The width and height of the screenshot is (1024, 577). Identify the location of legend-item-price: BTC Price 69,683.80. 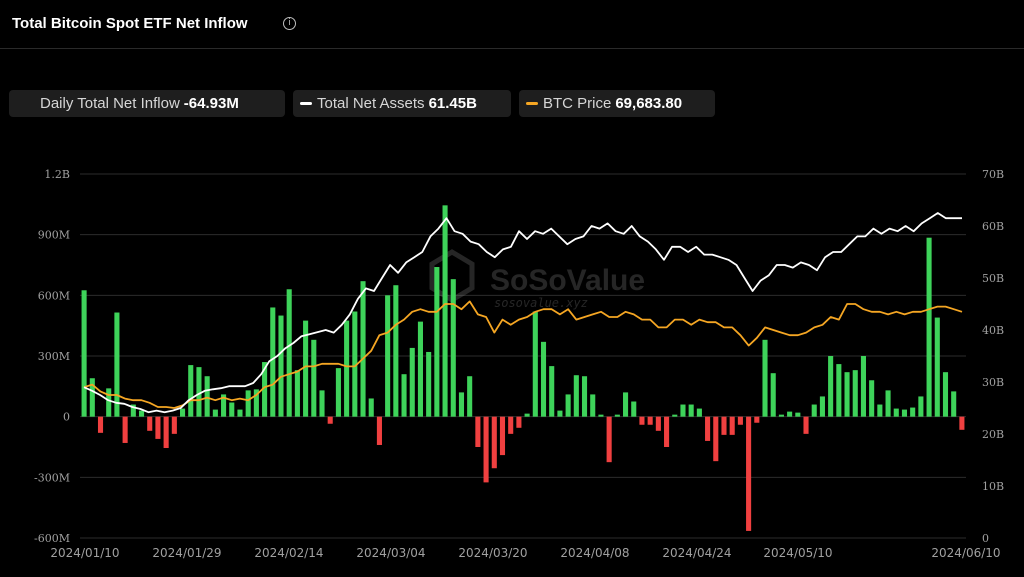
(617, 103).